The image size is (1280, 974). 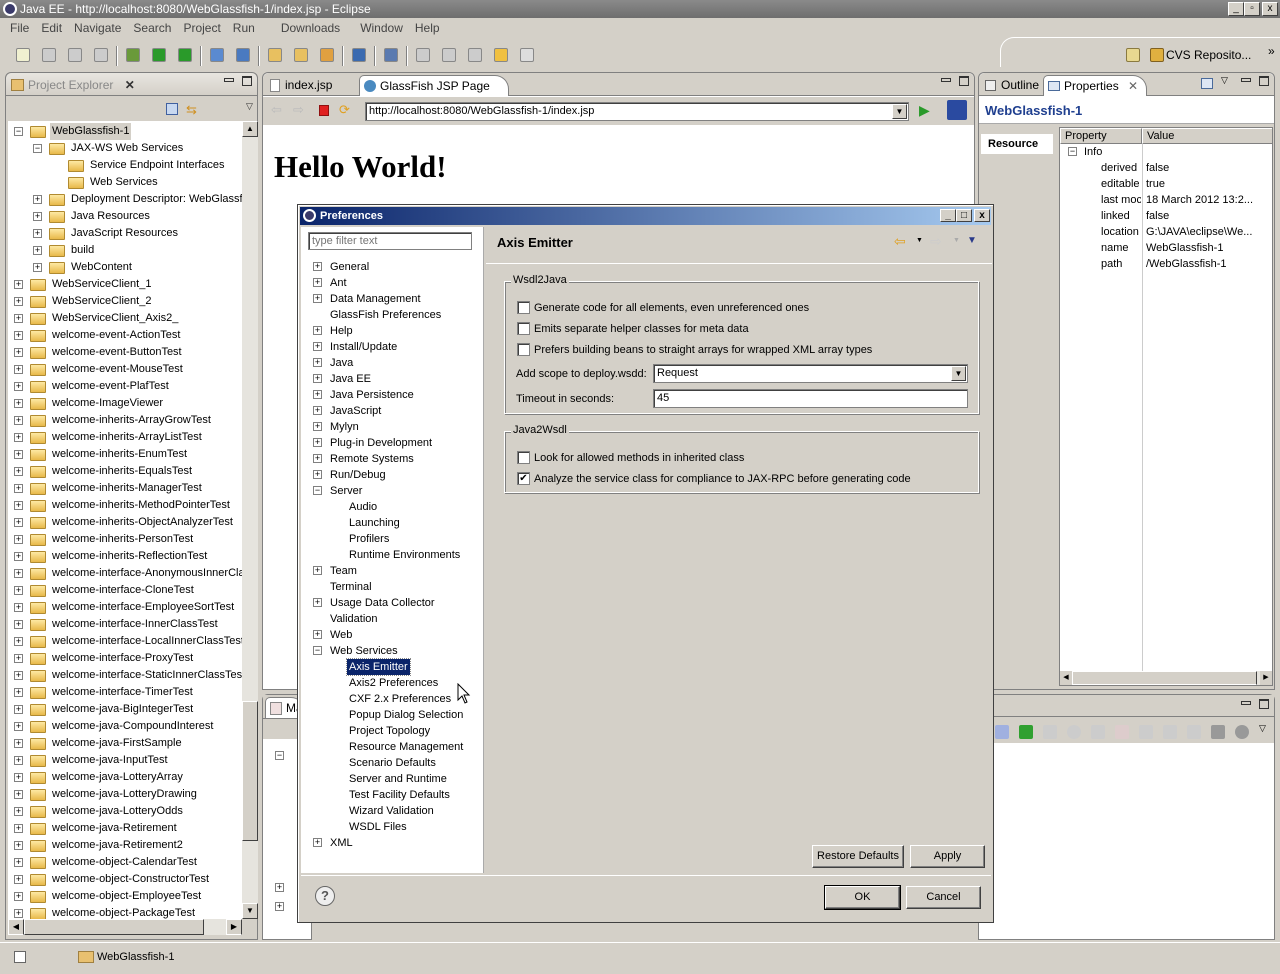 What do you see at coordinates (185, 55) in the screenshot?
I see `run-external-icon` at bounding box center [185, 55].